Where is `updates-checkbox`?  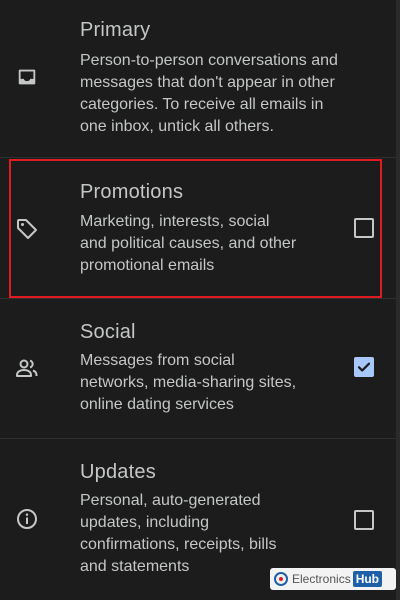
updates-checkbox is located at coordinates (364, 520).